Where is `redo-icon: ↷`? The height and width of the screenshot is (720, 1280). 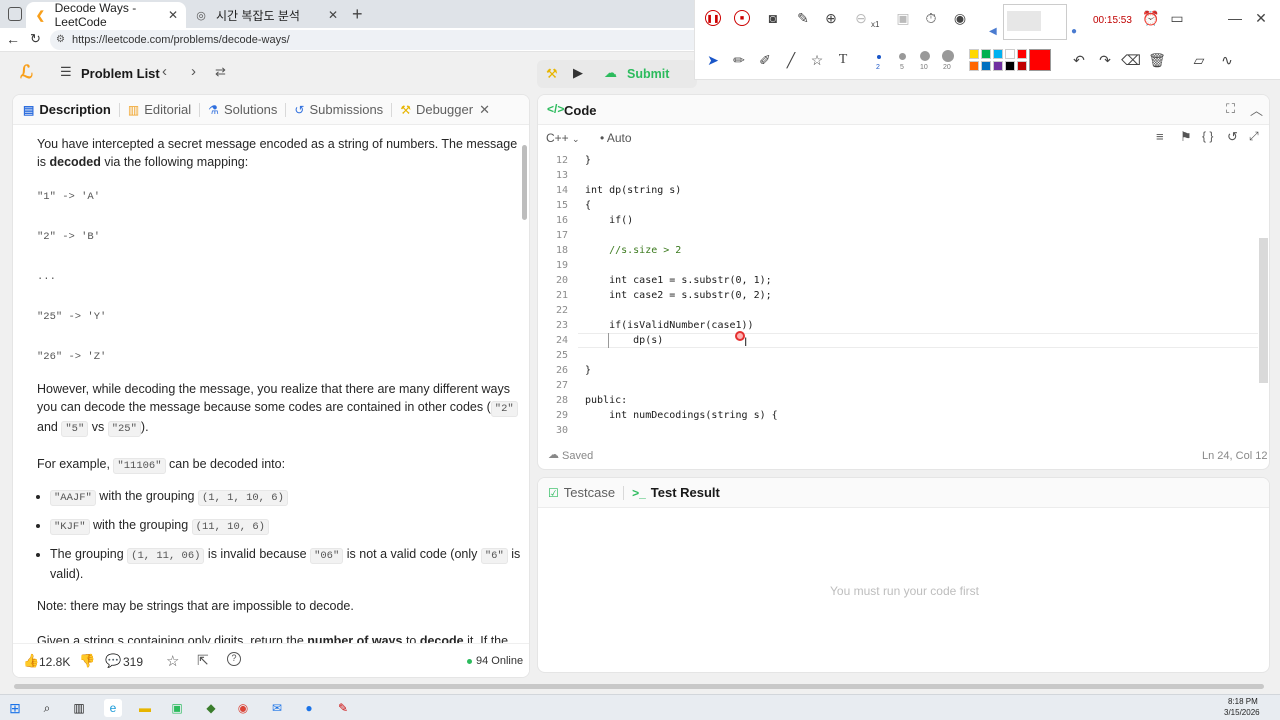 redo-icon: ↷ is located at coordinates (1105, 60).